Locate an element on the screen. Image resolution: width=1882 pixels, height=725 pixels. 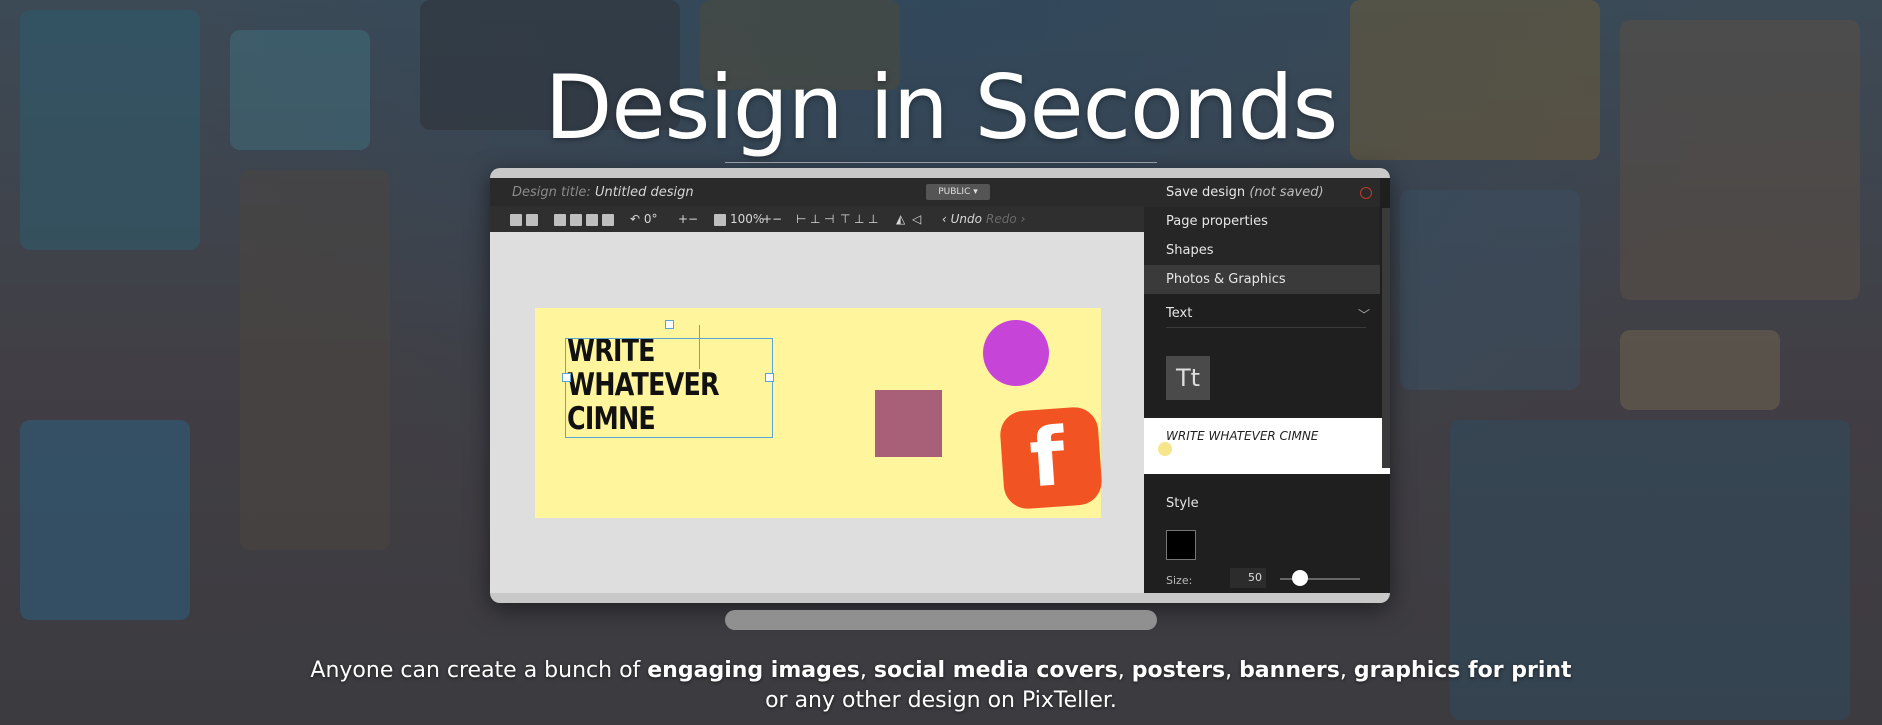
facebook-logo-graphic: f is located at coordinates (1051, 458).